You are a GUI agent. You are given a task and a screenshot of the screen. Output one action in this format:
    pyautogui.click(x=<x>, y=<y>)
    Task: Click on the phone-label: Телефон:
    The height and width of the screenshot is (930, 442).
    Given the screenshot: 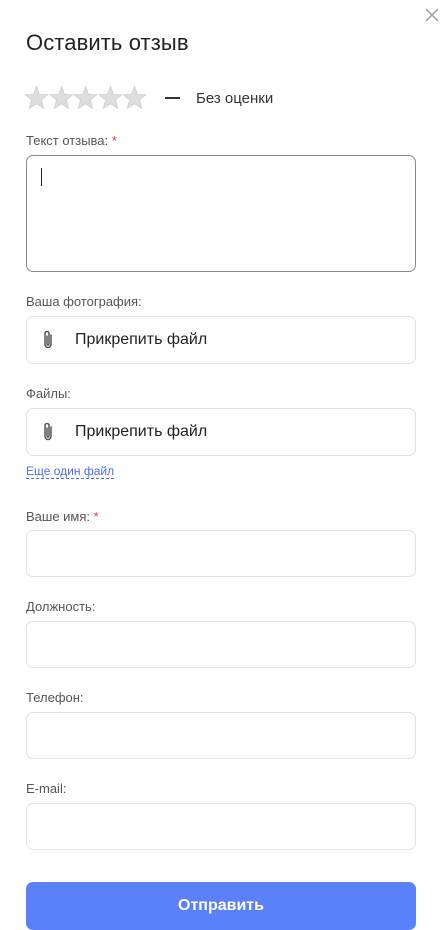 What is the action you would take?
    pyautogui.click(x=55, y=697)
    